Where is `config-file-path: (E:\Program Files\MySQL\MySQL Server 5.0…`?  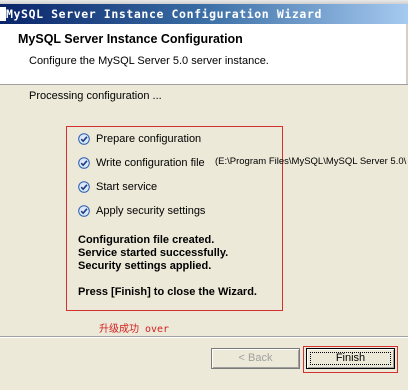 config-file-path: (E:\Program Files\MySQL\MySQL Server 5.0… is located at coordinates (311, 161).